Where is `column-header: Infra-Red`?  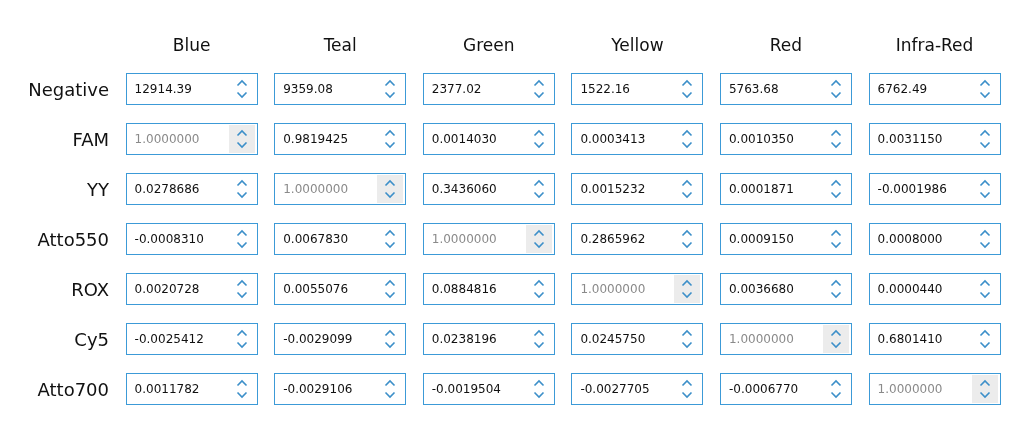 column-header: Infra-Red is located at coordinates (934, 45).